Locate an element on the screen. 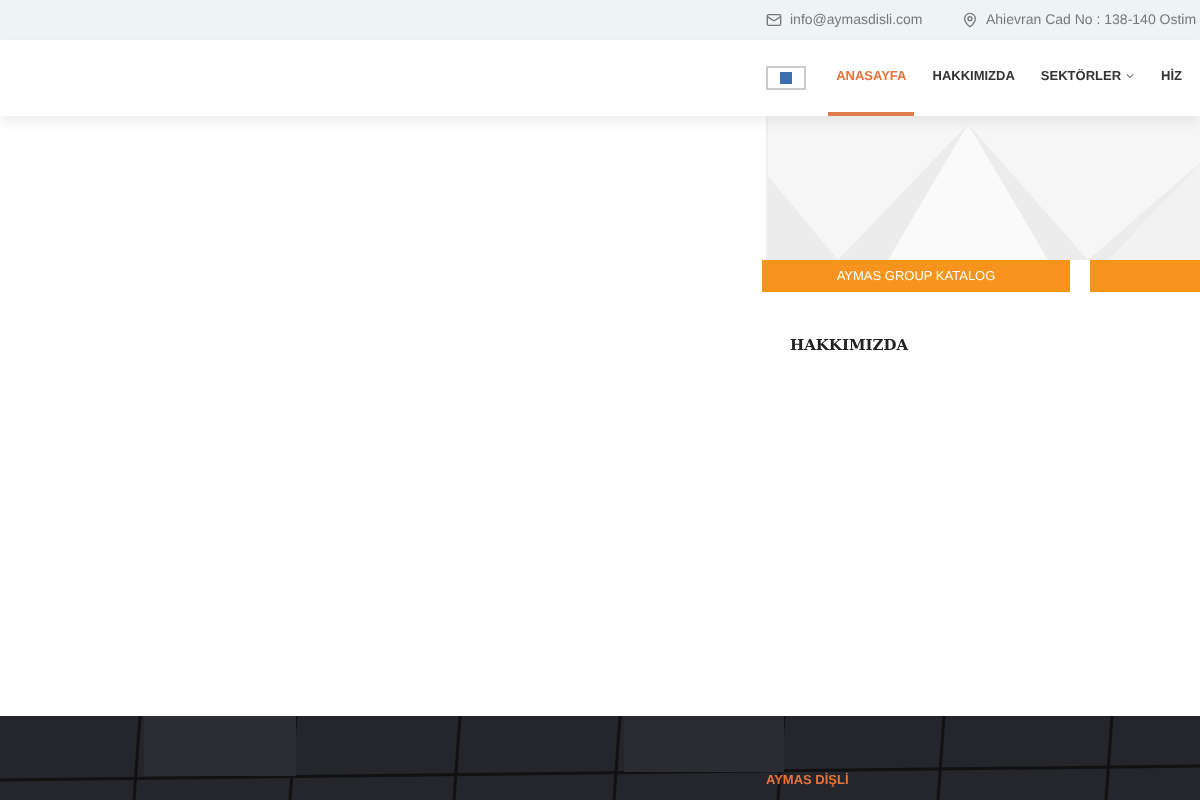 This screenshot has height=800, width=1200. language-button is located at coordinates (786, 78).